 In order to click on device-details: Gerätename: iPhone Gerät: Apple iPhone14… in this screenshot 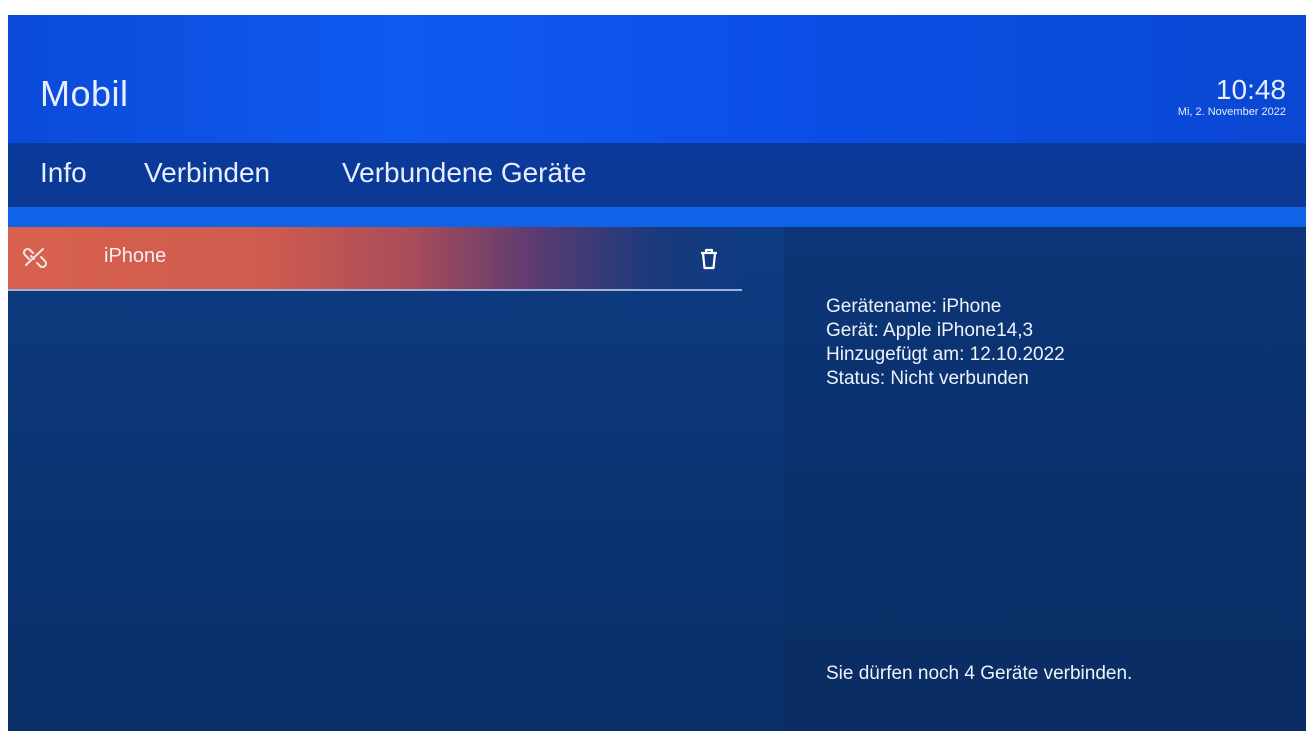, I will do `click(945, 343)`.